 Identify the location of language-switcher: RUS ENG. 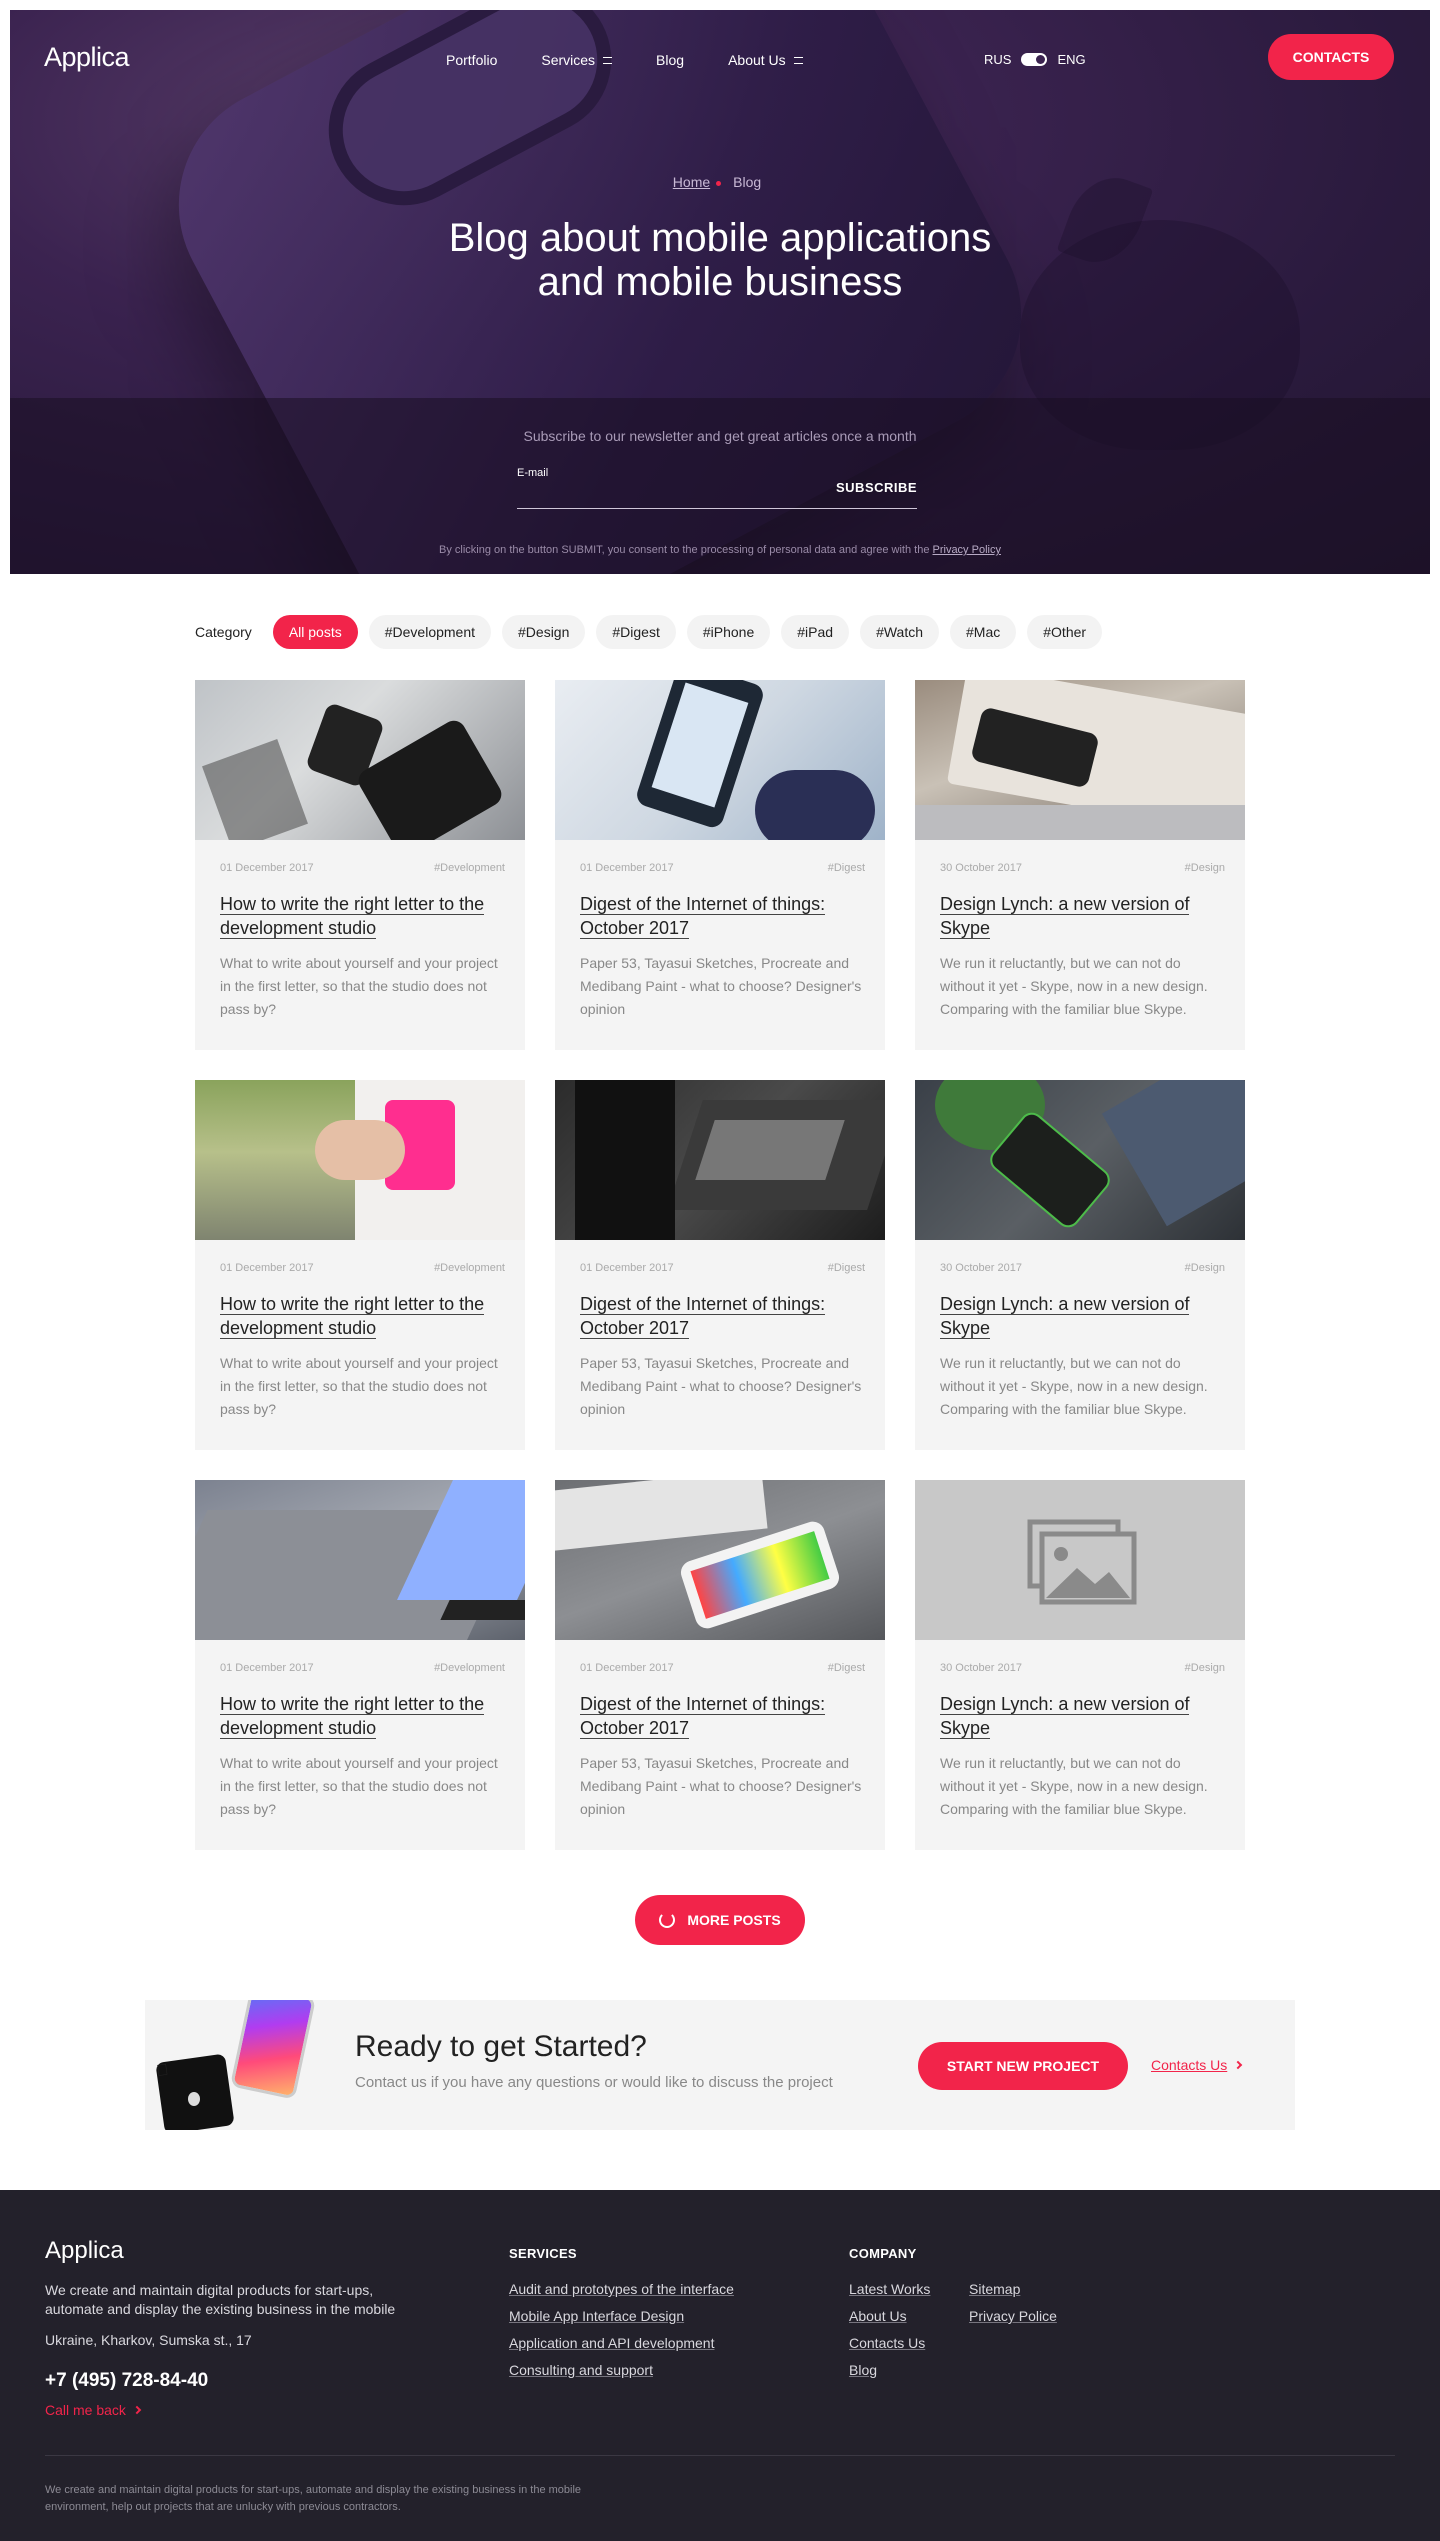
(1035, 59).